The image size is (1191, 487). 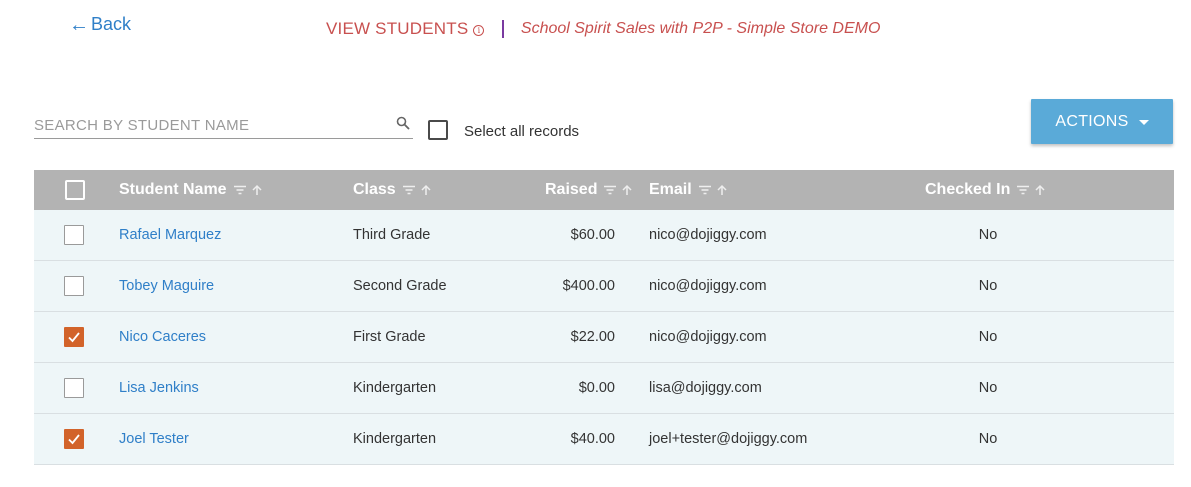 What do you see at coordinates (596, 388) in the screenshot?
I see `student-raised: $0.00` at bounding box center [596, 388].